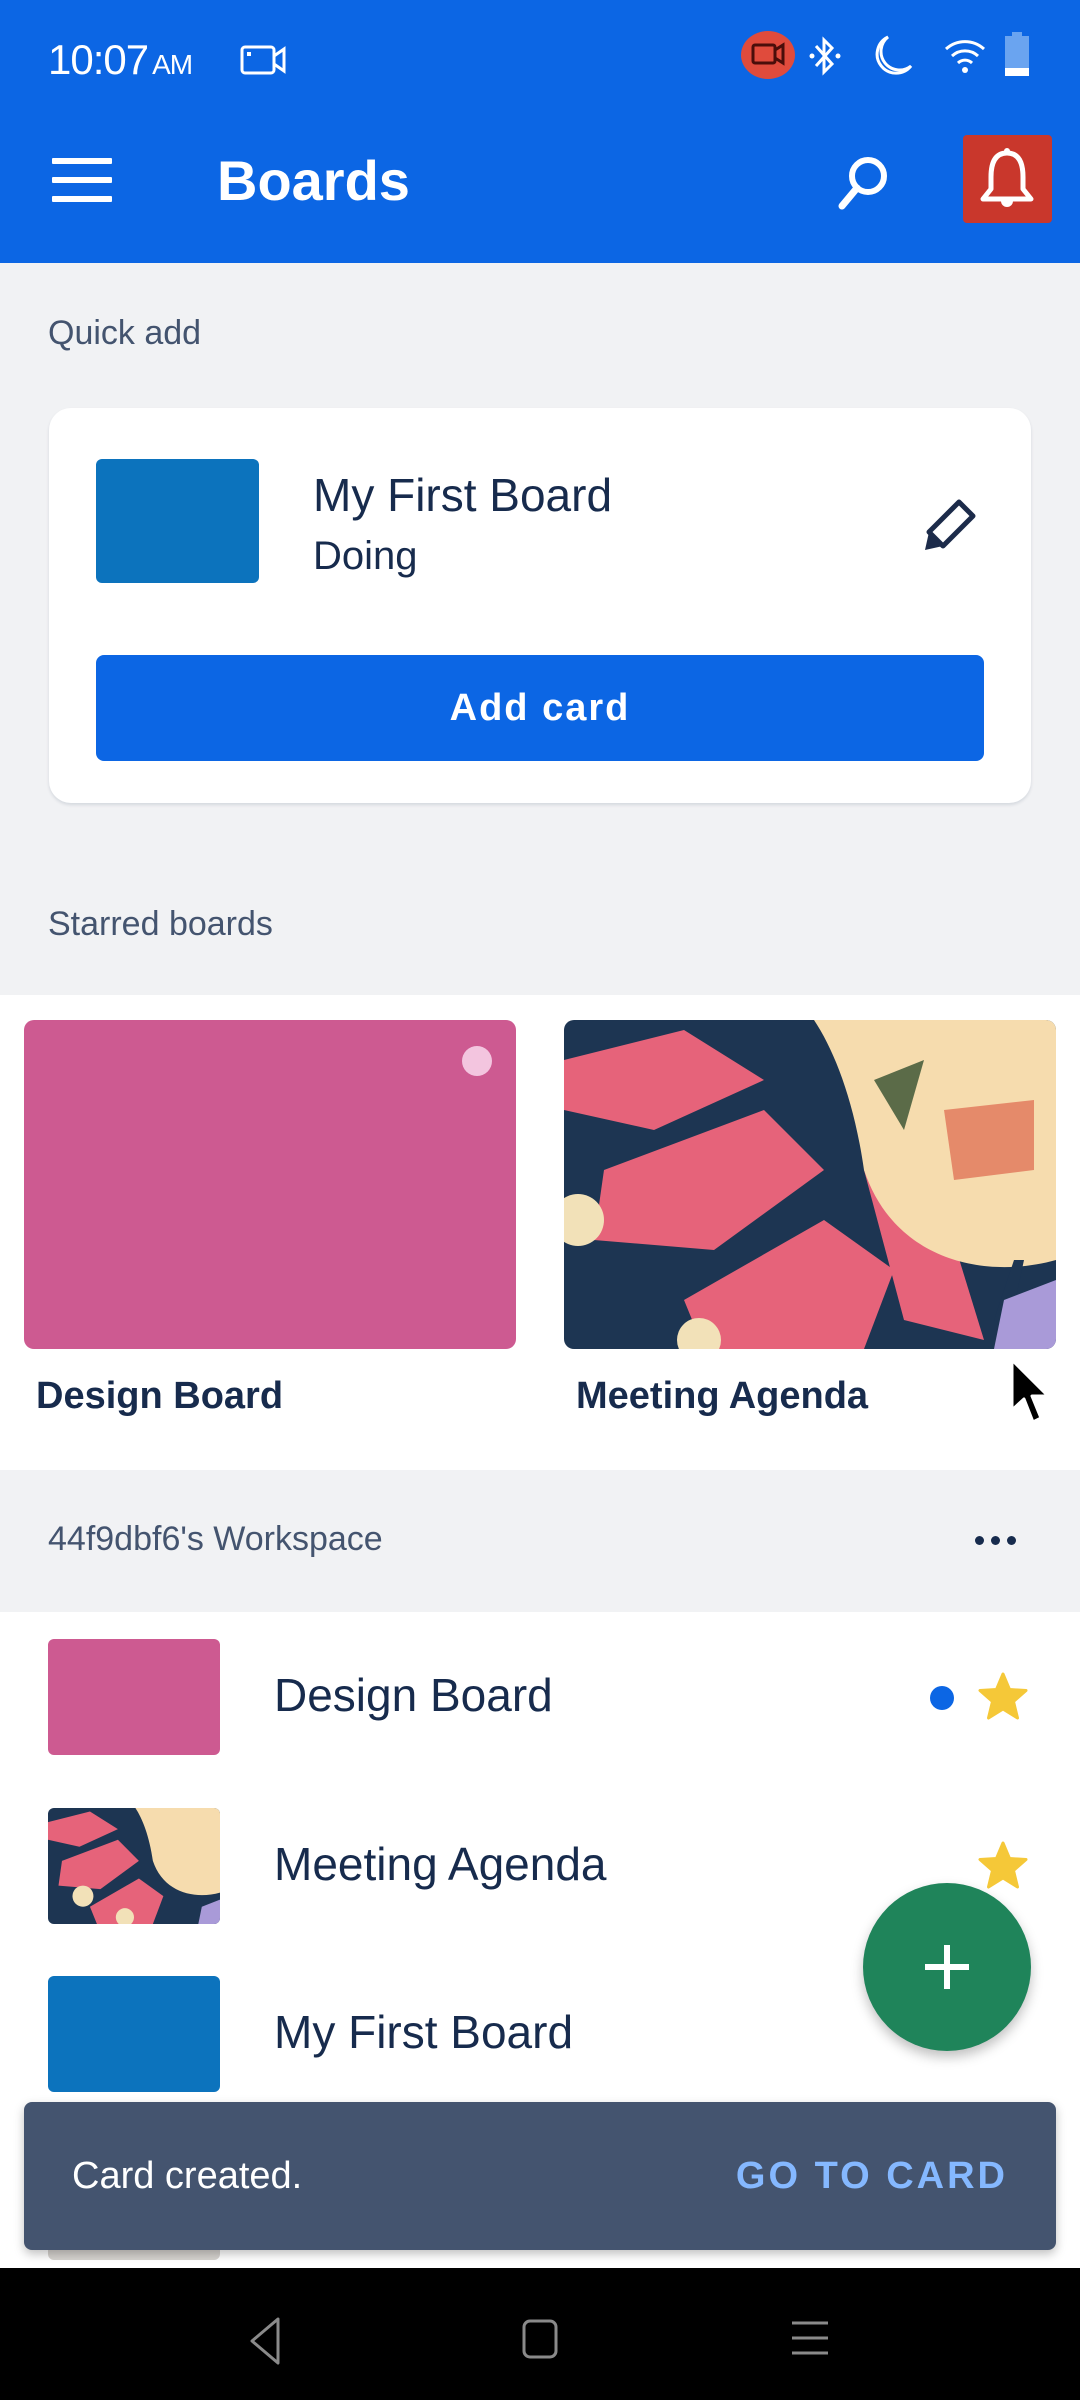  I want to click on edit-destination-button, so click(949, 526).